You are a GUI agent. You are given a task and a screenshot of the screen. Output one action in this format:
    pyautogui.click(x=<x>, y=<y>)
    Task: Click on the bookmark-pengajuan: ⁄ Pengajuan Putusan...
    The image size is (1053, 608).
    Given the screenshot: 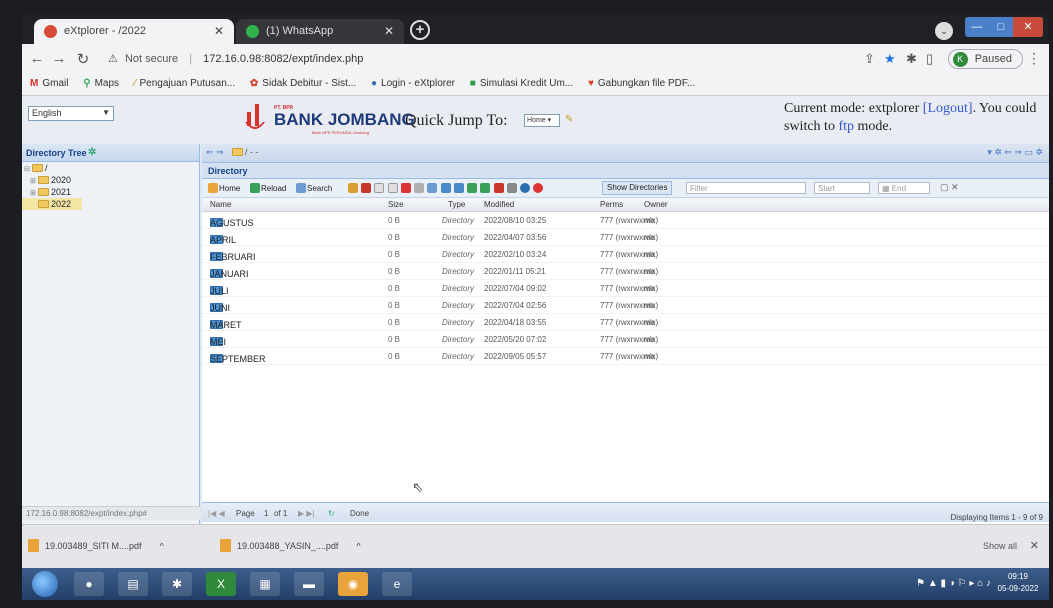 What is the action you would take?
    pyautogui.click(x=184, y=83)
    